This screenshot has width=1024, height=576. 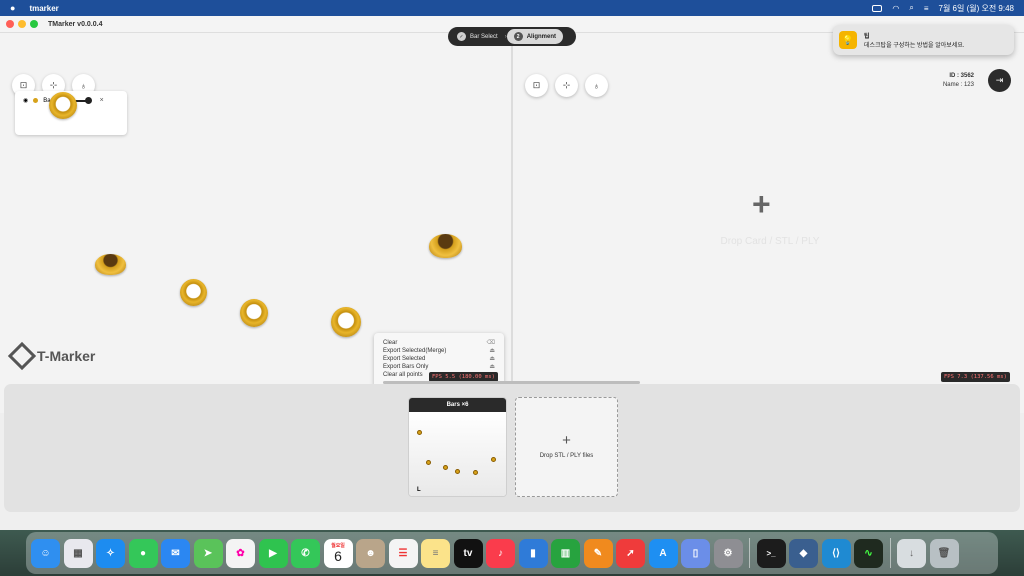 What do you see at coordinates (240, 553) in the screenshot?
I see `photos-icon: ✿` at bounding box center [240, 553].